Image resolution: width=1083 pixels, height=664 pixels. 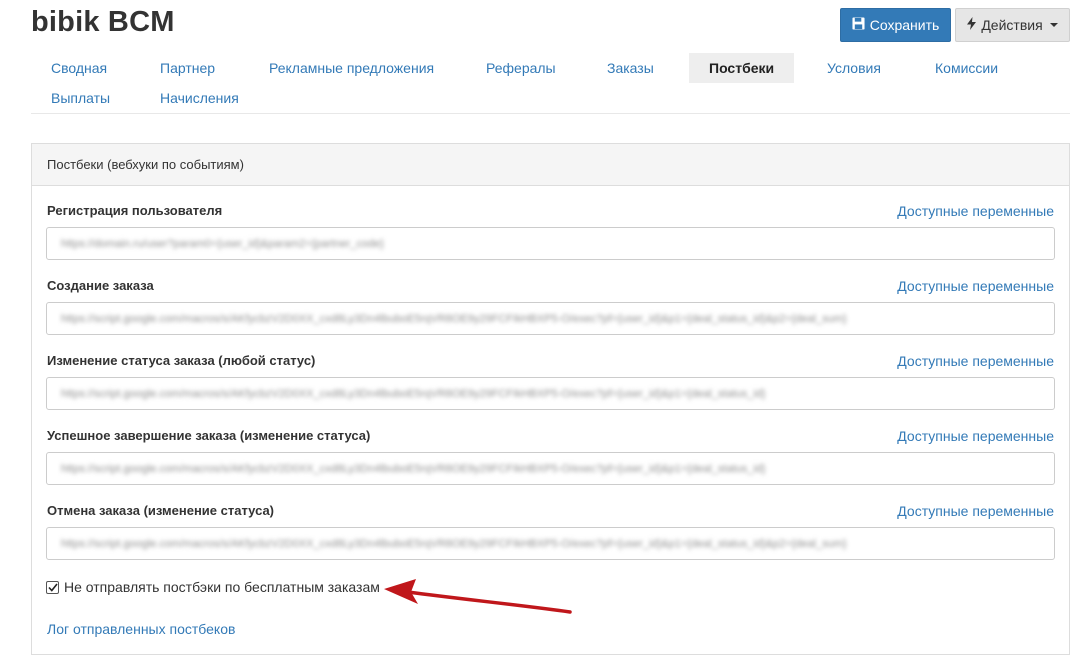 What do you see at coordinates (550, 165) in the screenshot?
I see `panel-heading: Постбеки (вебхуки по событиям)` at bounding box center [550, 165].